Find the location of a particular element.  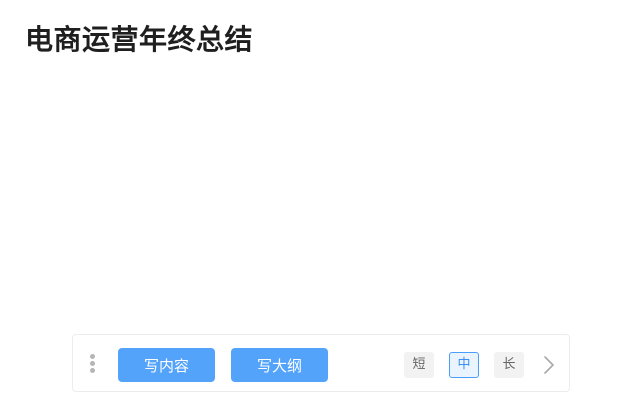

more-vertical-icon is located at coordinates (92, 364).